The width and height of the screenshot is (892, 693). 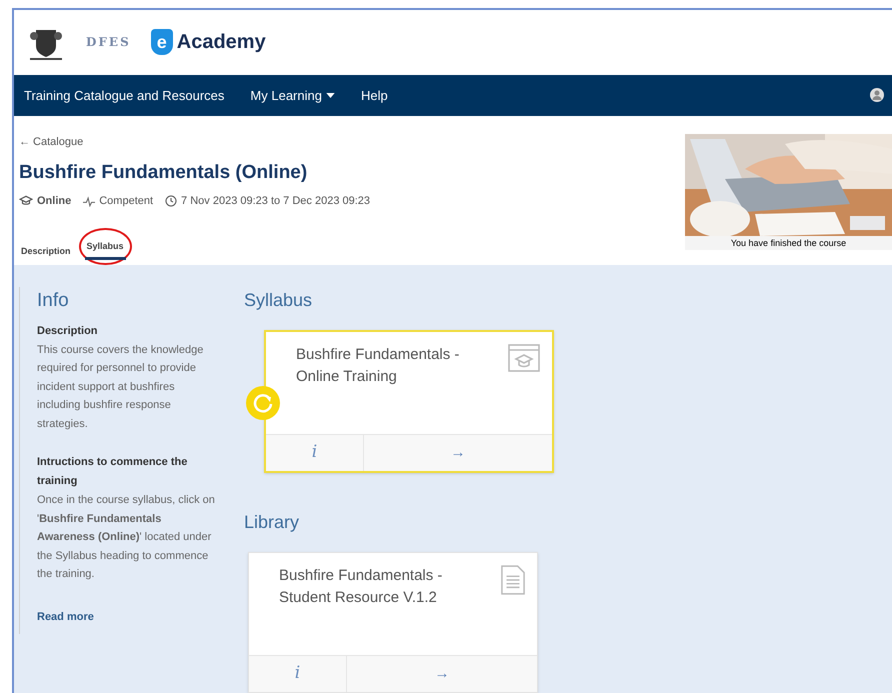 What do you see at coordinates (105, 250) in the screenshot?
I see `tab: Syllabus` at bounding box center [105, 250].